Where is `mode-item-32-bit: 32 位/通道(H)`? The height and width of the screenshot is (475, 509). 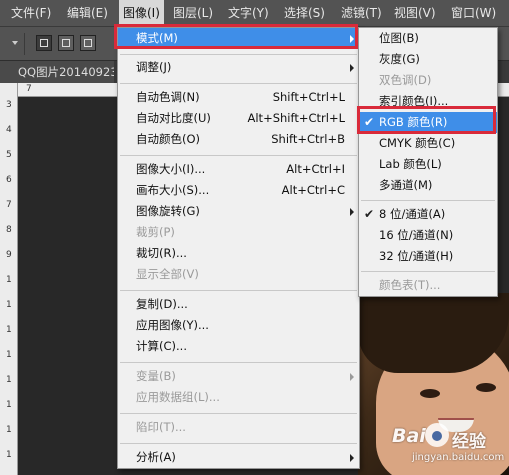
mode-item-32-bit: 32 位/通道(H) is located at coordinates (428, 256).